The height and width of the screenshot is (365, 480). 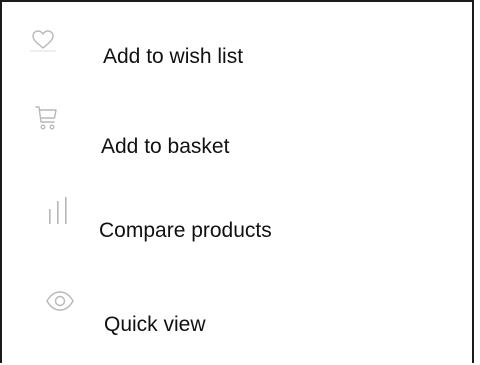 What do you see at coordinates (165, 146) in the screenshot?
I see `add-to-basket-label: Add to basket` at bounding box center [165, 146].